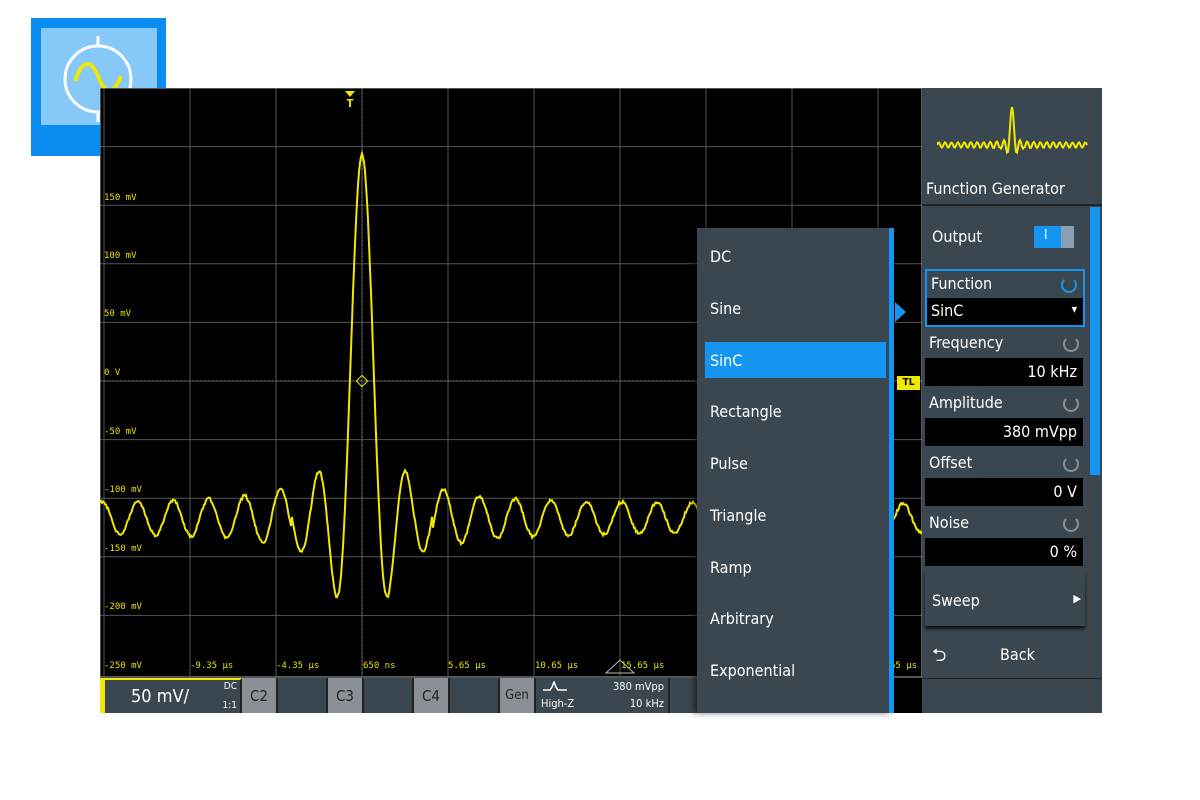 The image size is (1200, 800). Describe the element at coordinates (518, 695) in the screenshot. I see `generator-button: Gen` at that location.